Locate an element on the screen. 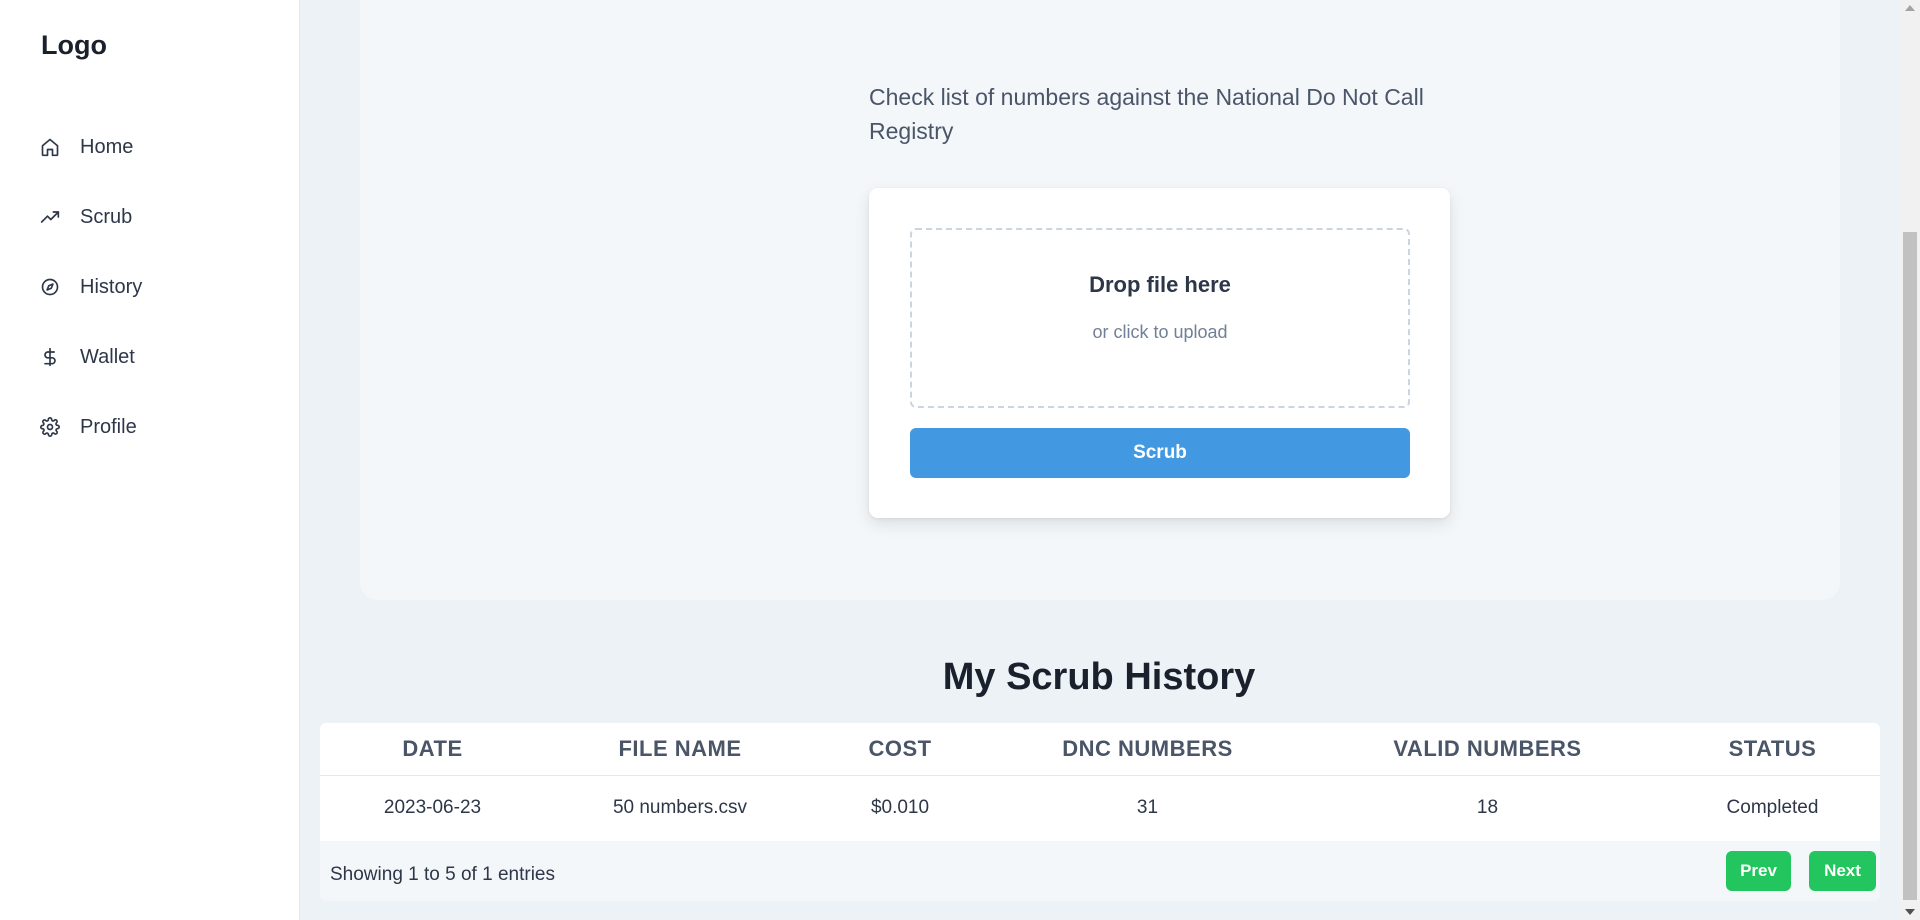  sidebar-item-history: History is located at coordinates (149, 287).